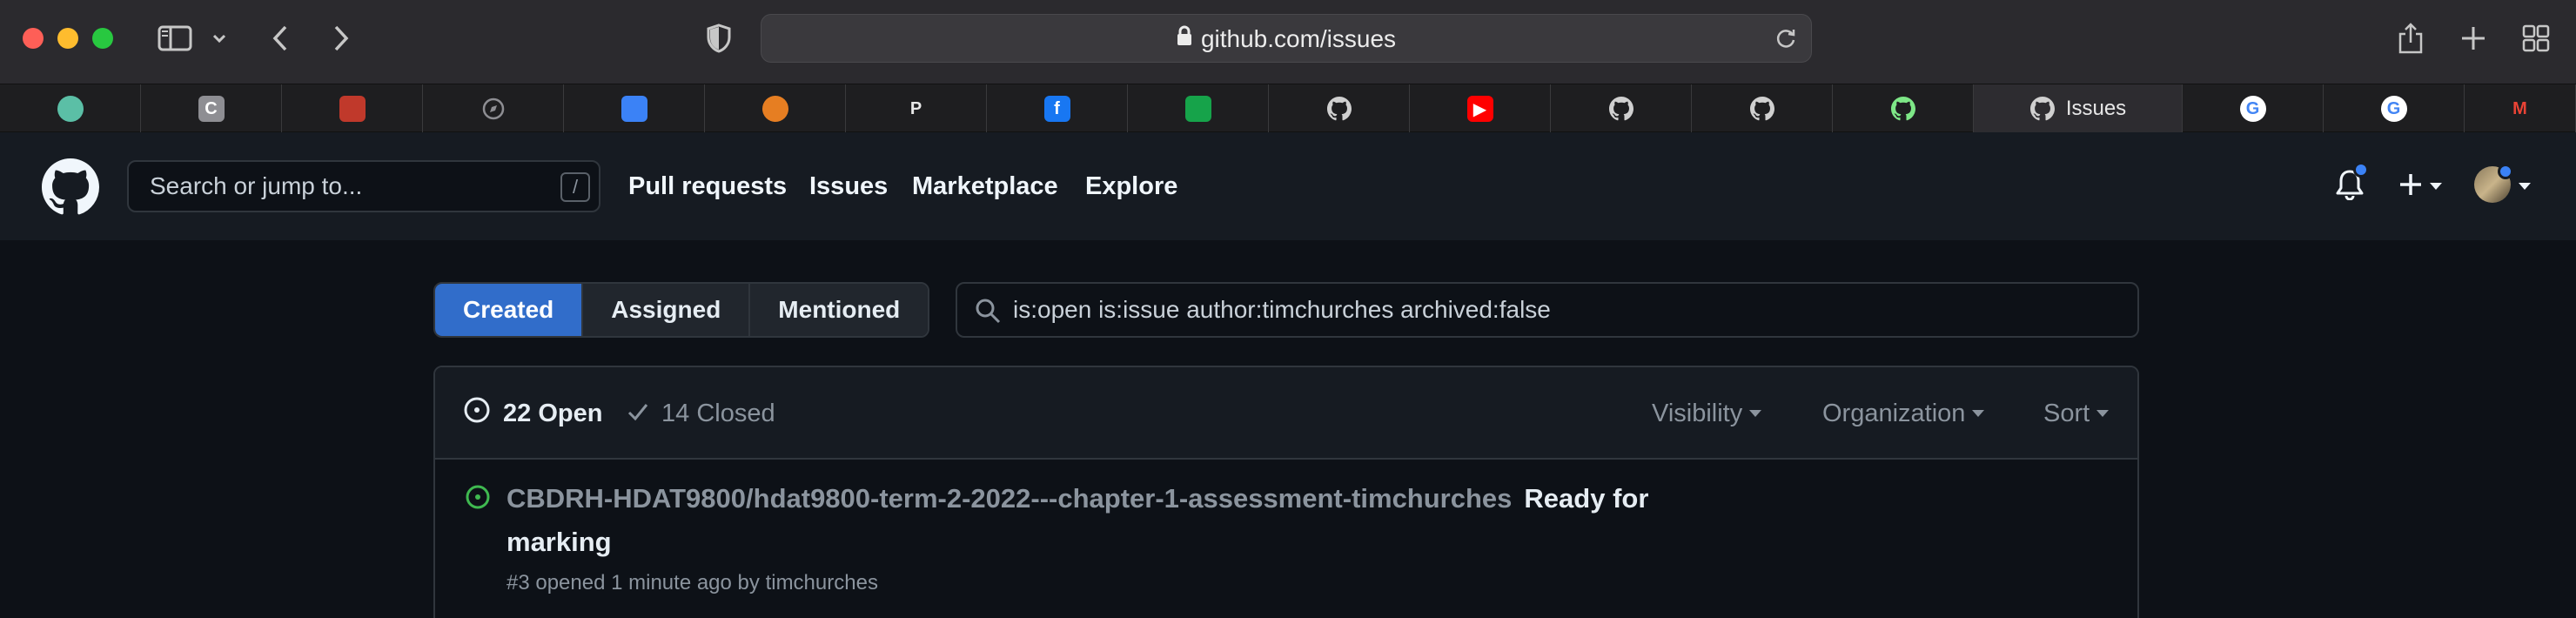  I want to click on forward-icon, so click(341, 38).